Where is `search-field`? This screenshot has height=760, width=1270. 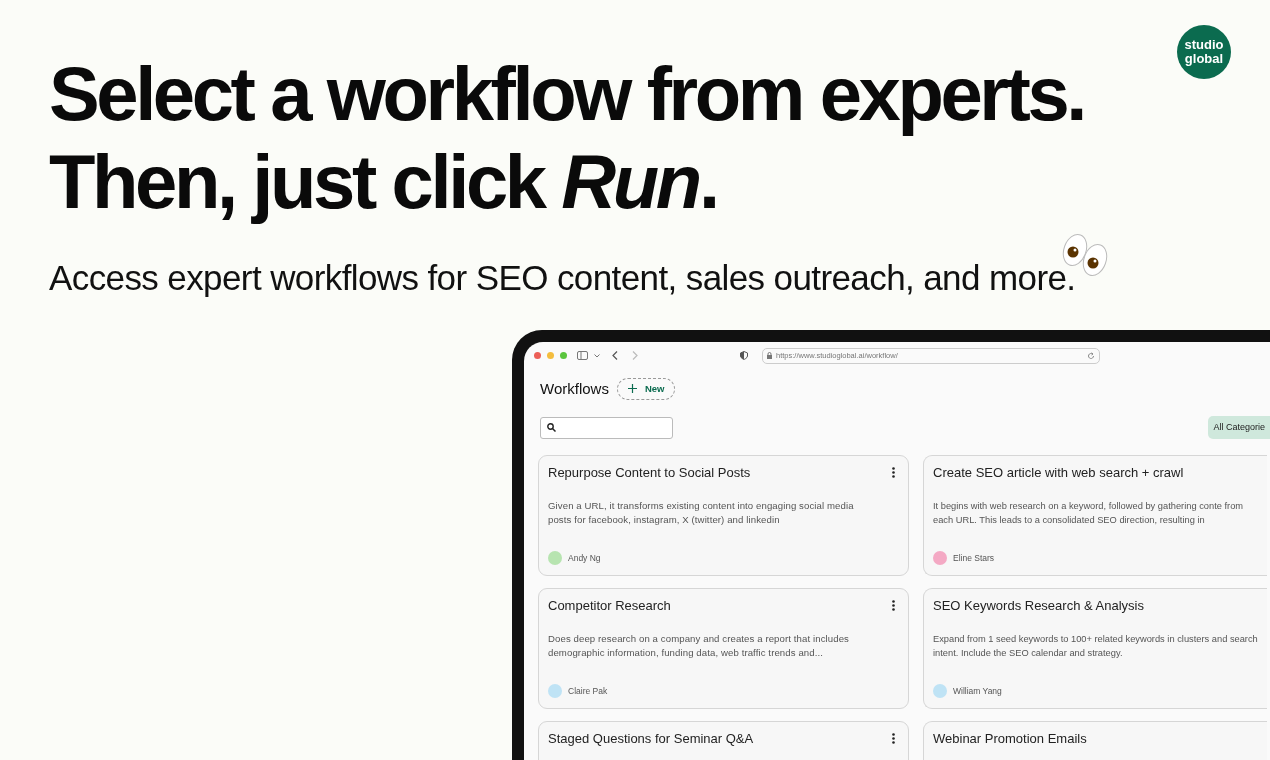
search-field is located at coordinates (606, 427).